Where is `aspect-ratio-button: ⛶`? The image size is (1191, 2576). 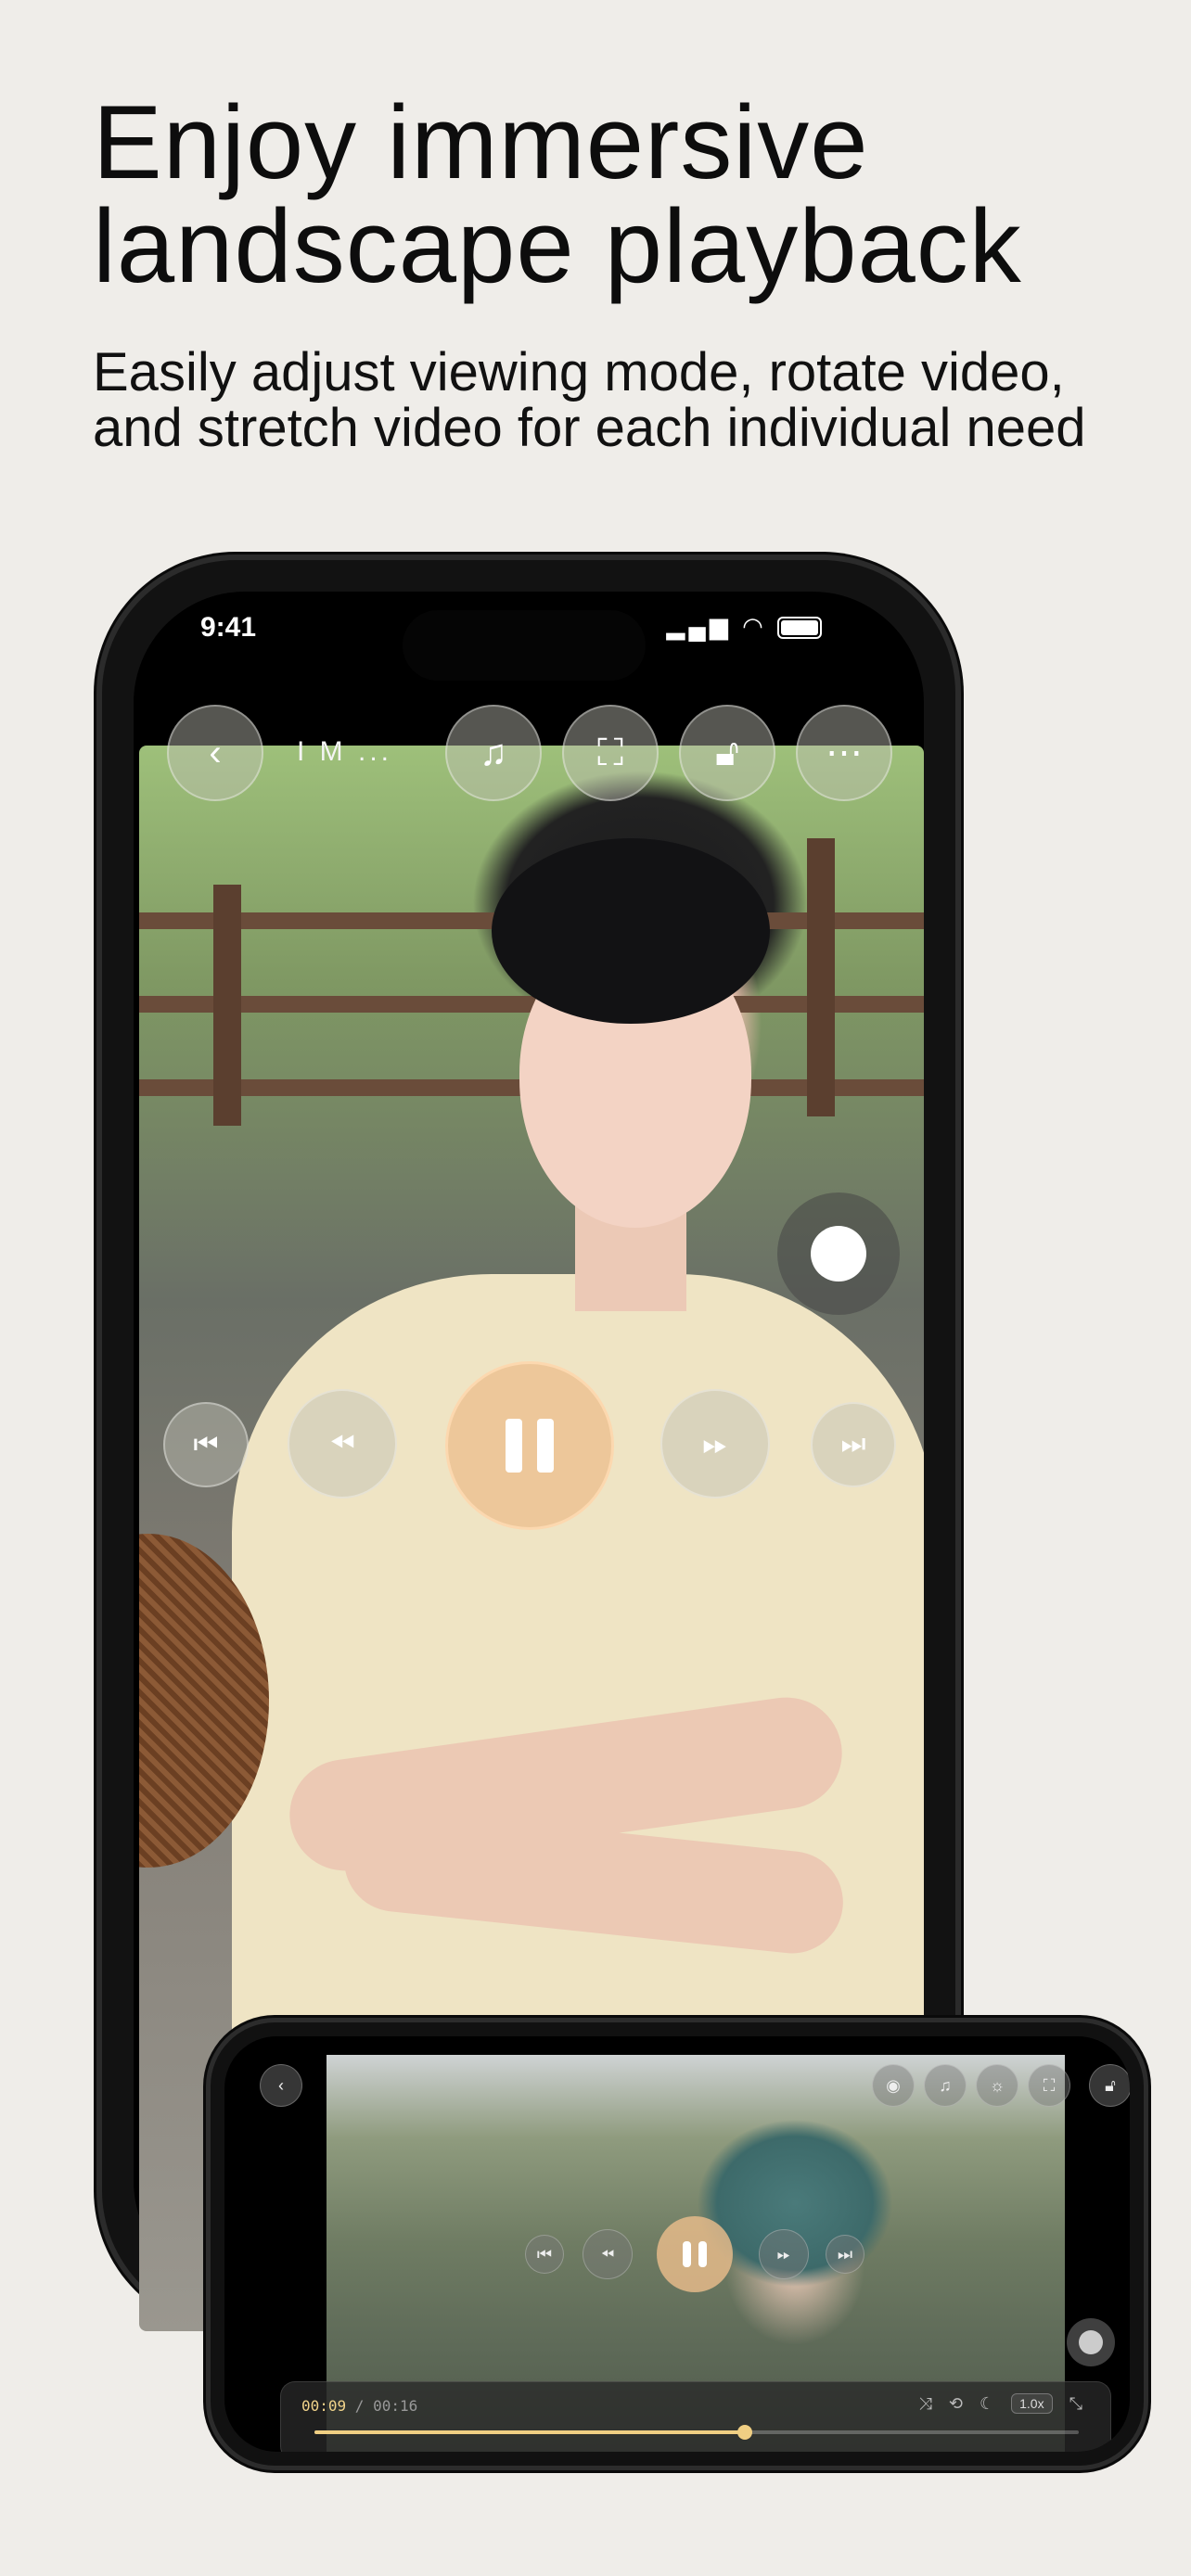 aspect-ratio-button: ⛶ is located at coordinates (610, 753).